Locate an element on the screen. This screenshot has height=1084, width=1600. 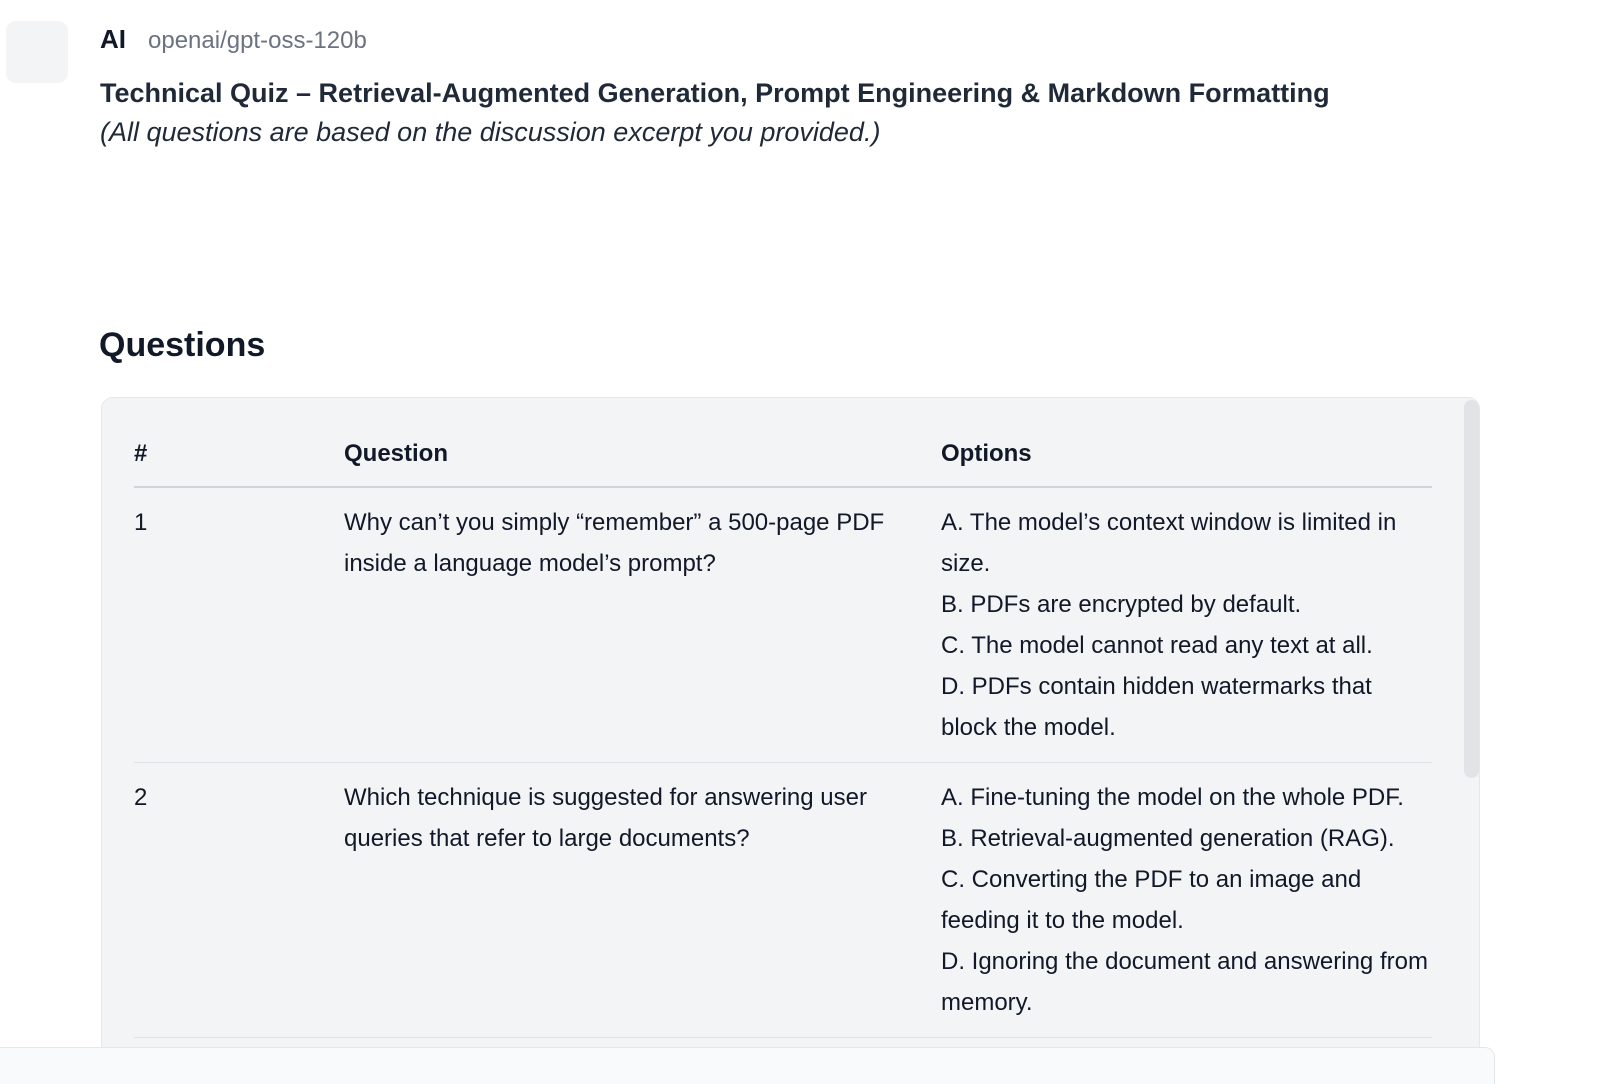
section-heading: Questions is located at coordinates (182, 345).